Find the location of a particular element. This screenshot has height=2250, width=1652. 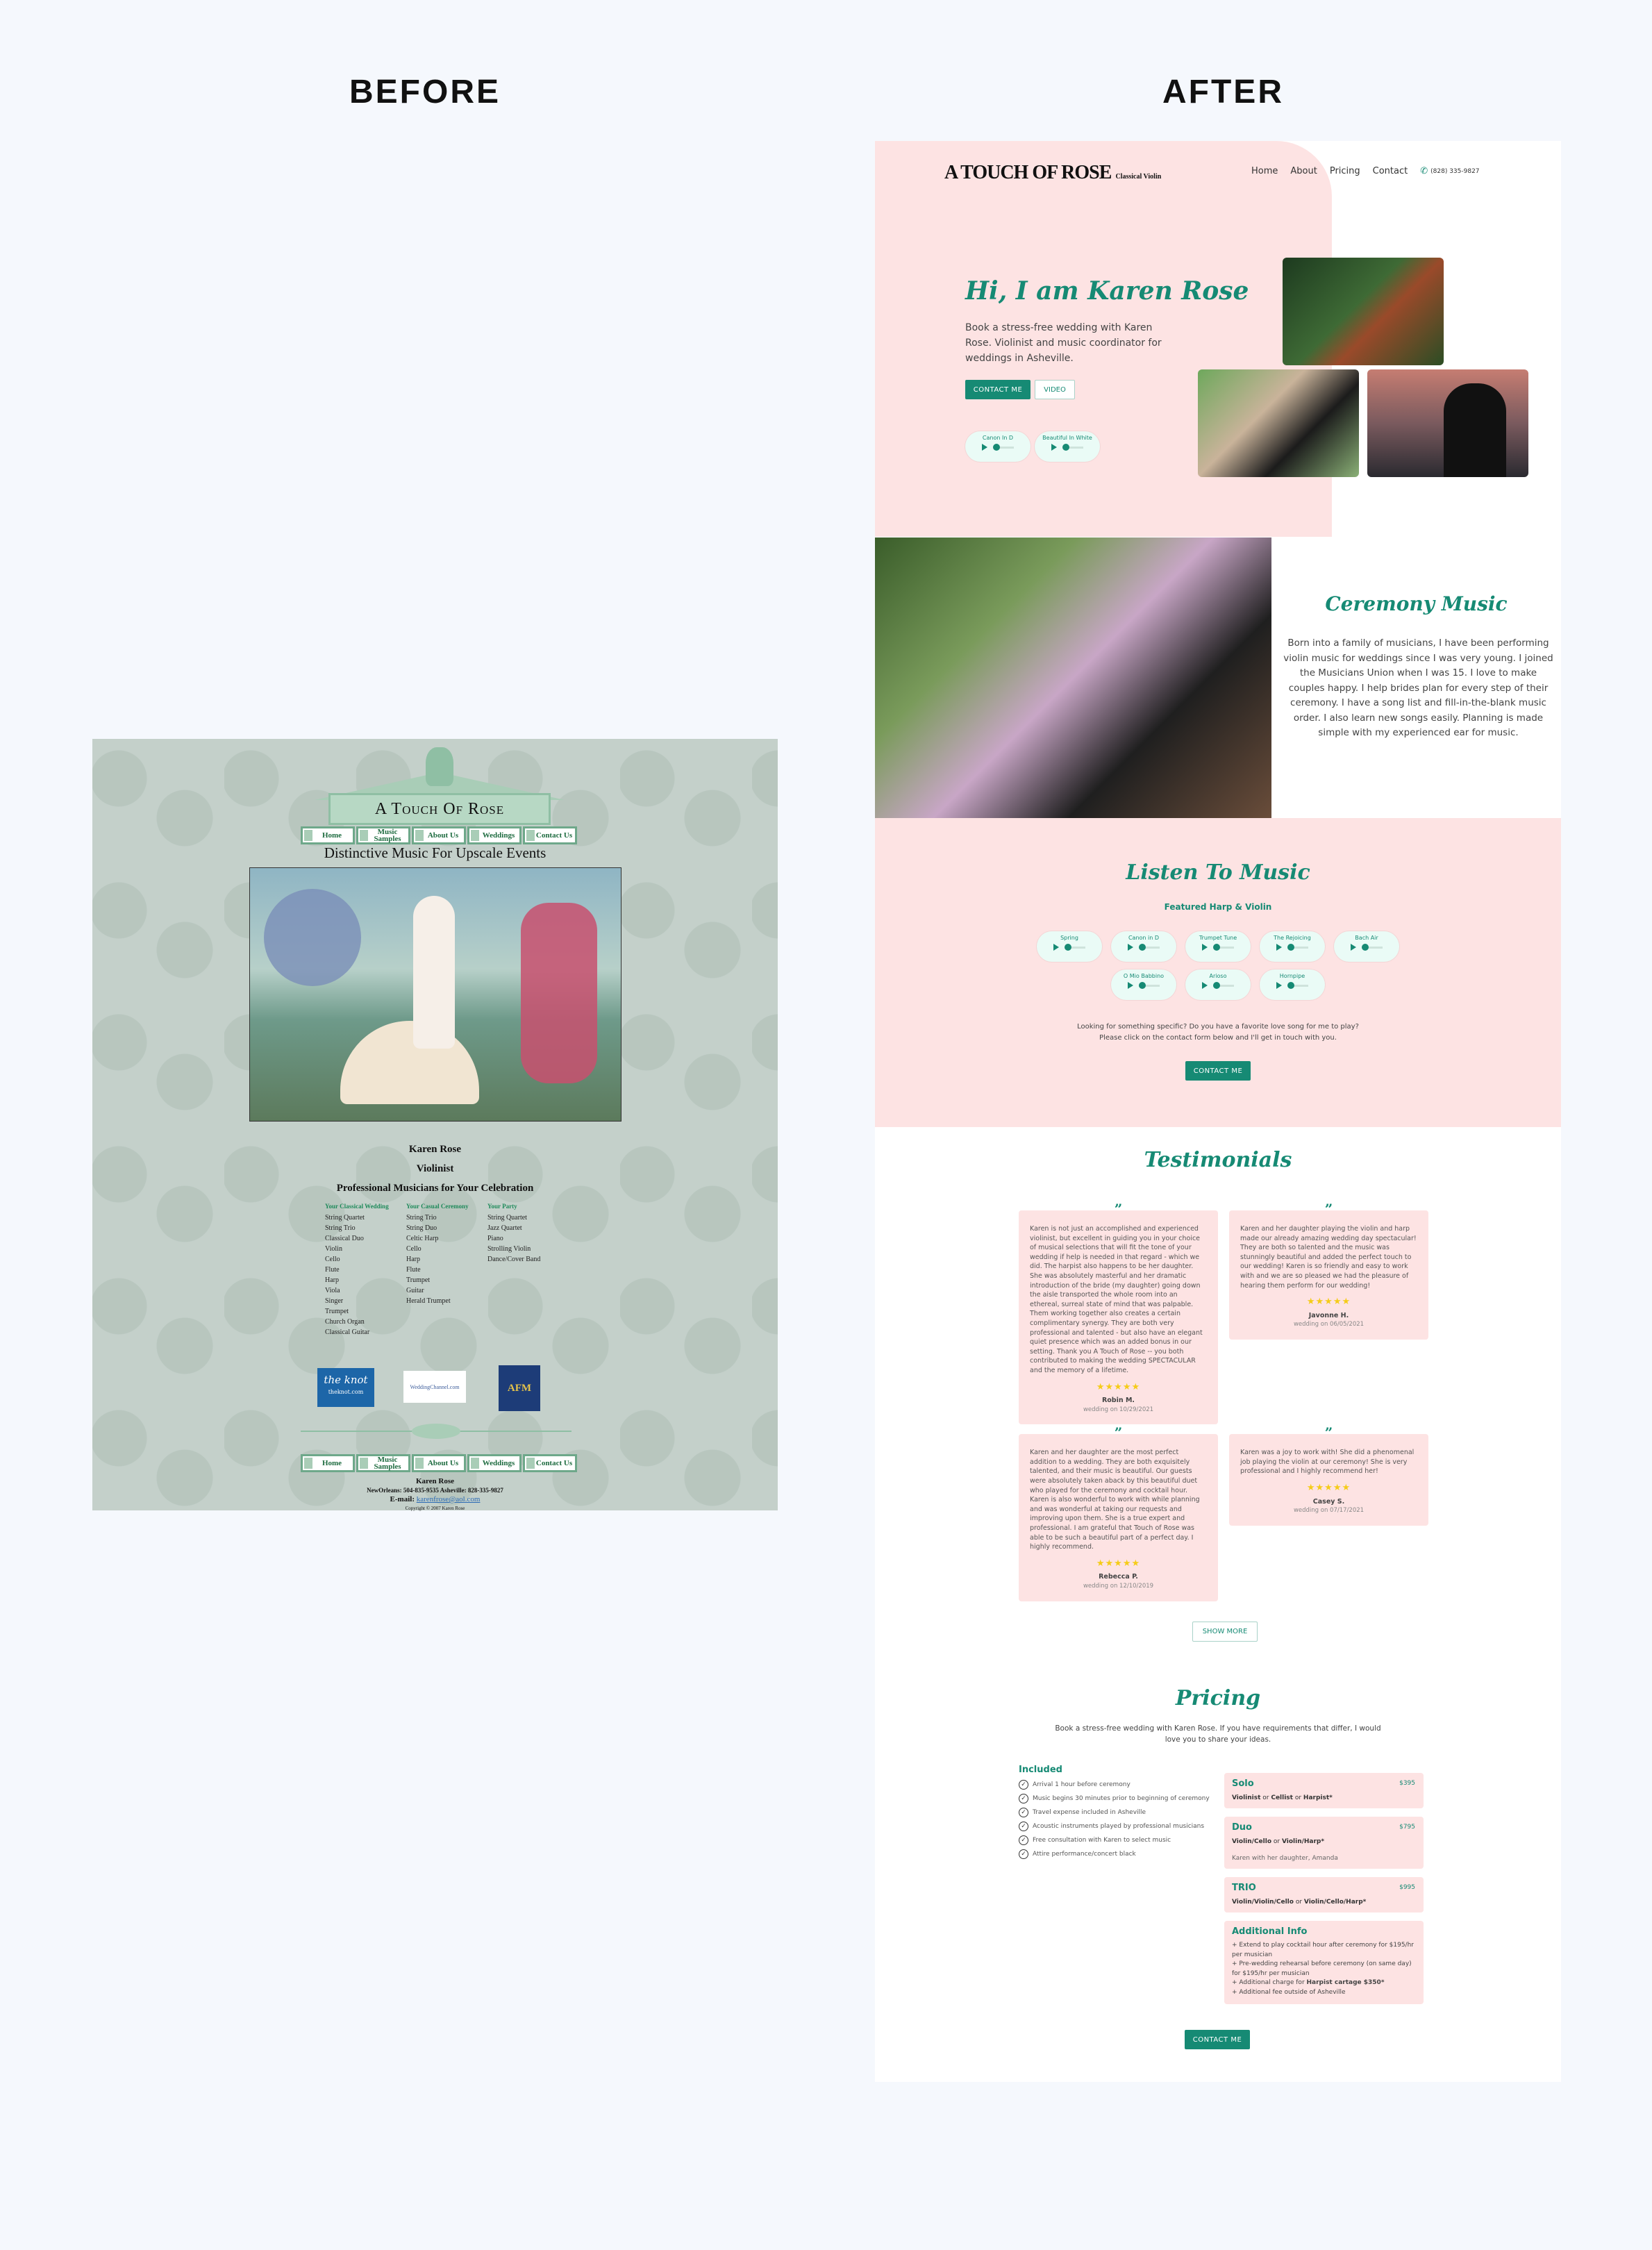

birth-of-venus-image is located at coordinates (435, 994).